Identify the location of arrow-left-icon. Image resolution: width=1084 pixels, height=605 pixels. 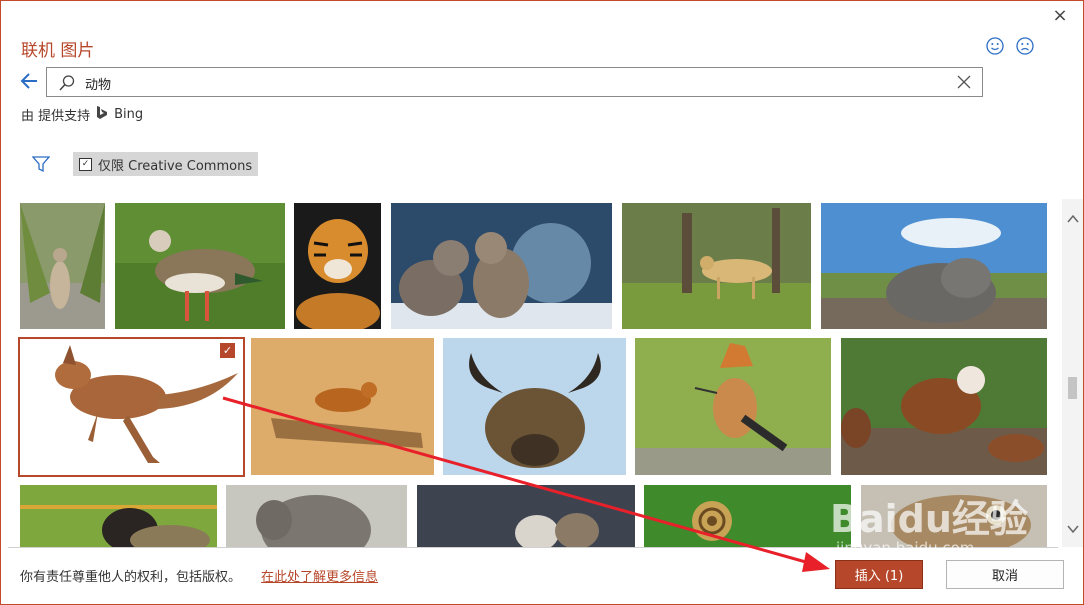
(30, 81).